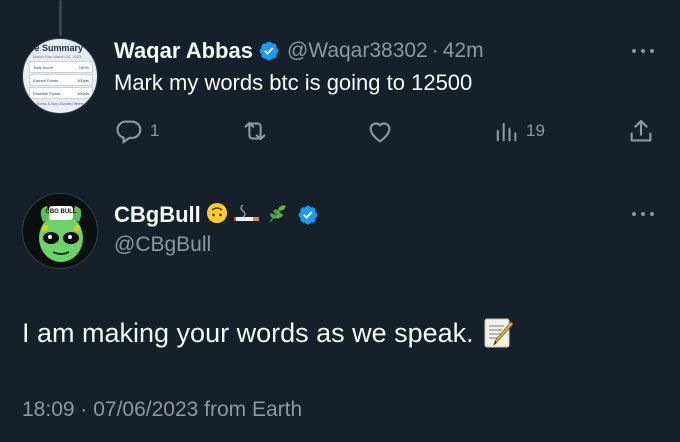  What do you see at coordinates (61, 234) in the screenshot?
I see `alien-bull-avatar-icon: CBG BULL` at bounding box center [61, 234].